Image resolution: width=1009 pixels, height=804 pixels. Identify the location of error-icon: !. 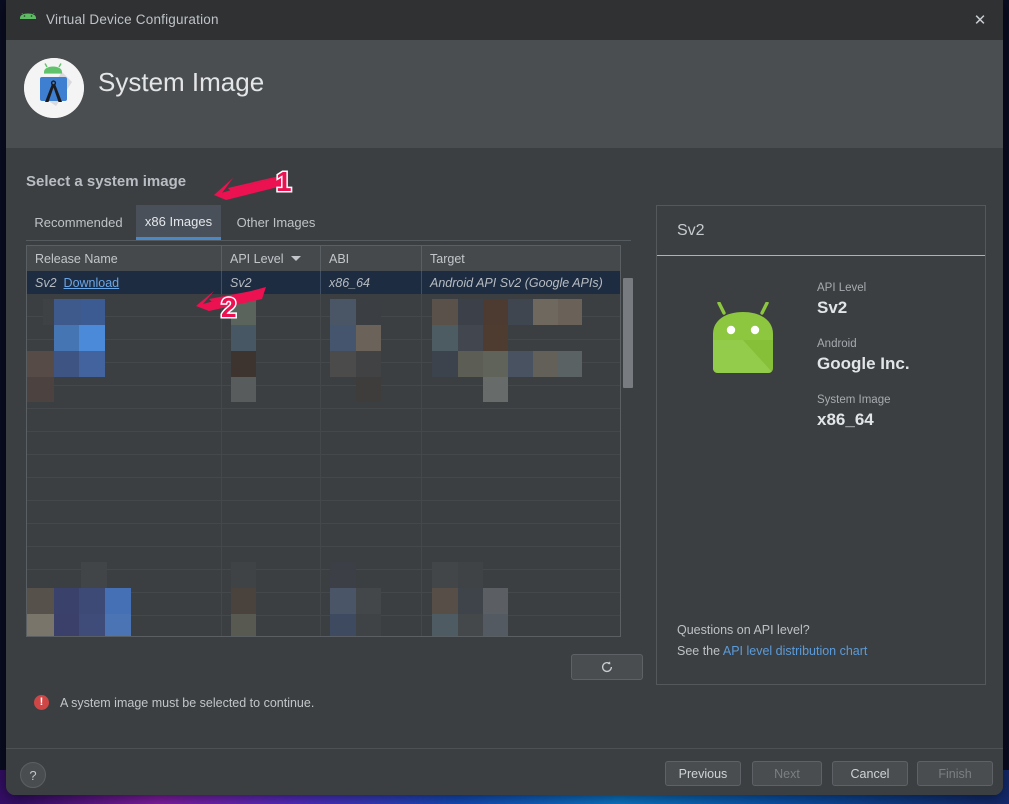
(41, 702).